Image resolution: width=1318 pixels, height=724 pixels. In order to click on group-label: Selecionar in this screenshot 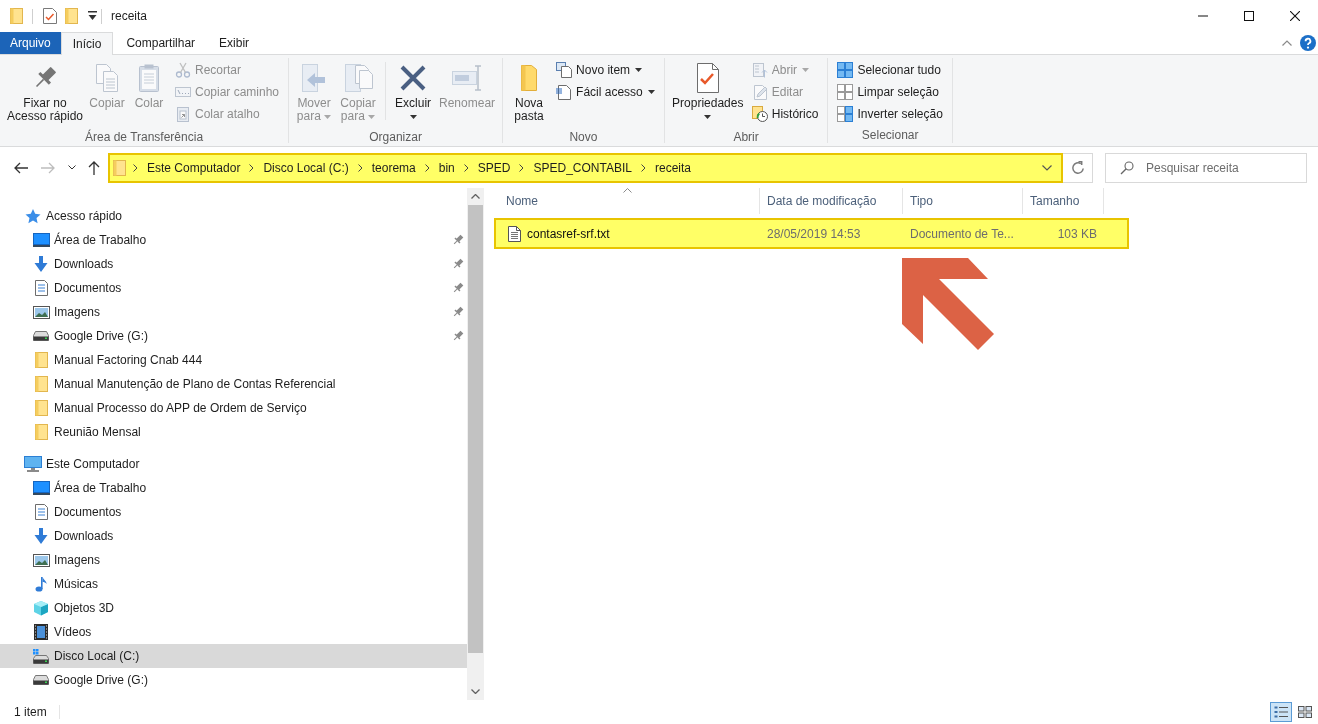, I will do `click(890, 135)`.